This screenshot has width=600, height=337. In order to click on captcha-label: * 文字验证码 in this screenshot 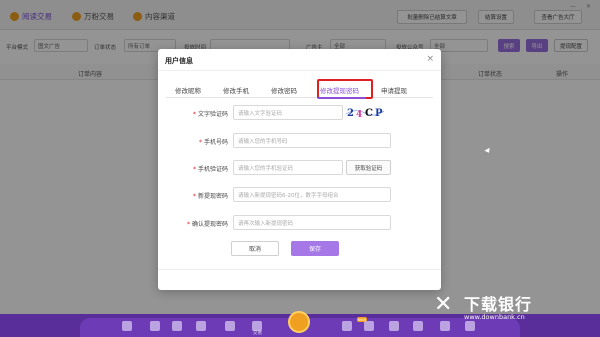, I will do `click(210, 114)`.